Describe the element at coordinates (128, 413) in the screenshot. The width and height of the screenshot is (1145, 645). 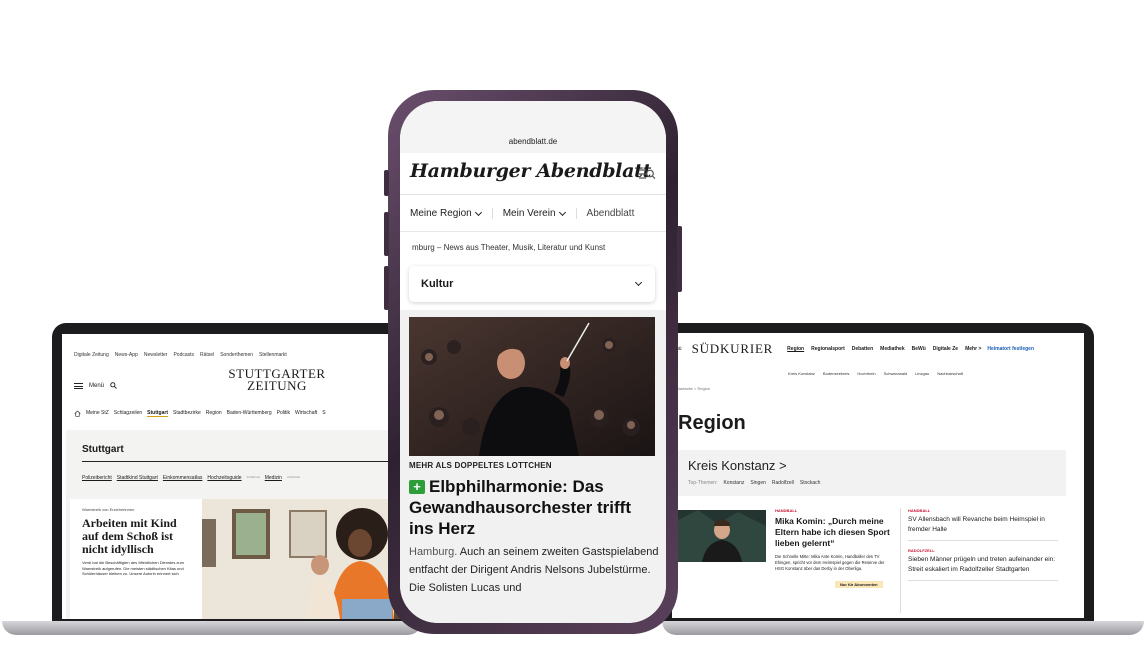
I see `stz-nav-item: Schlagzeilen` at that location.